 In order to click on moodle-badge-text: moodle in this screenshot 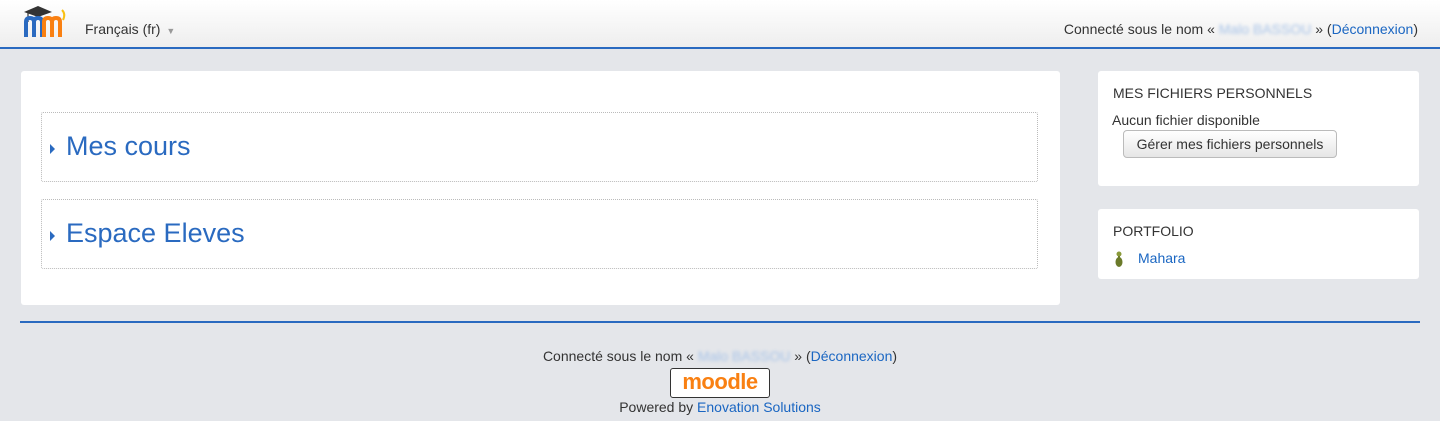, I will do `click(720, 381)`.